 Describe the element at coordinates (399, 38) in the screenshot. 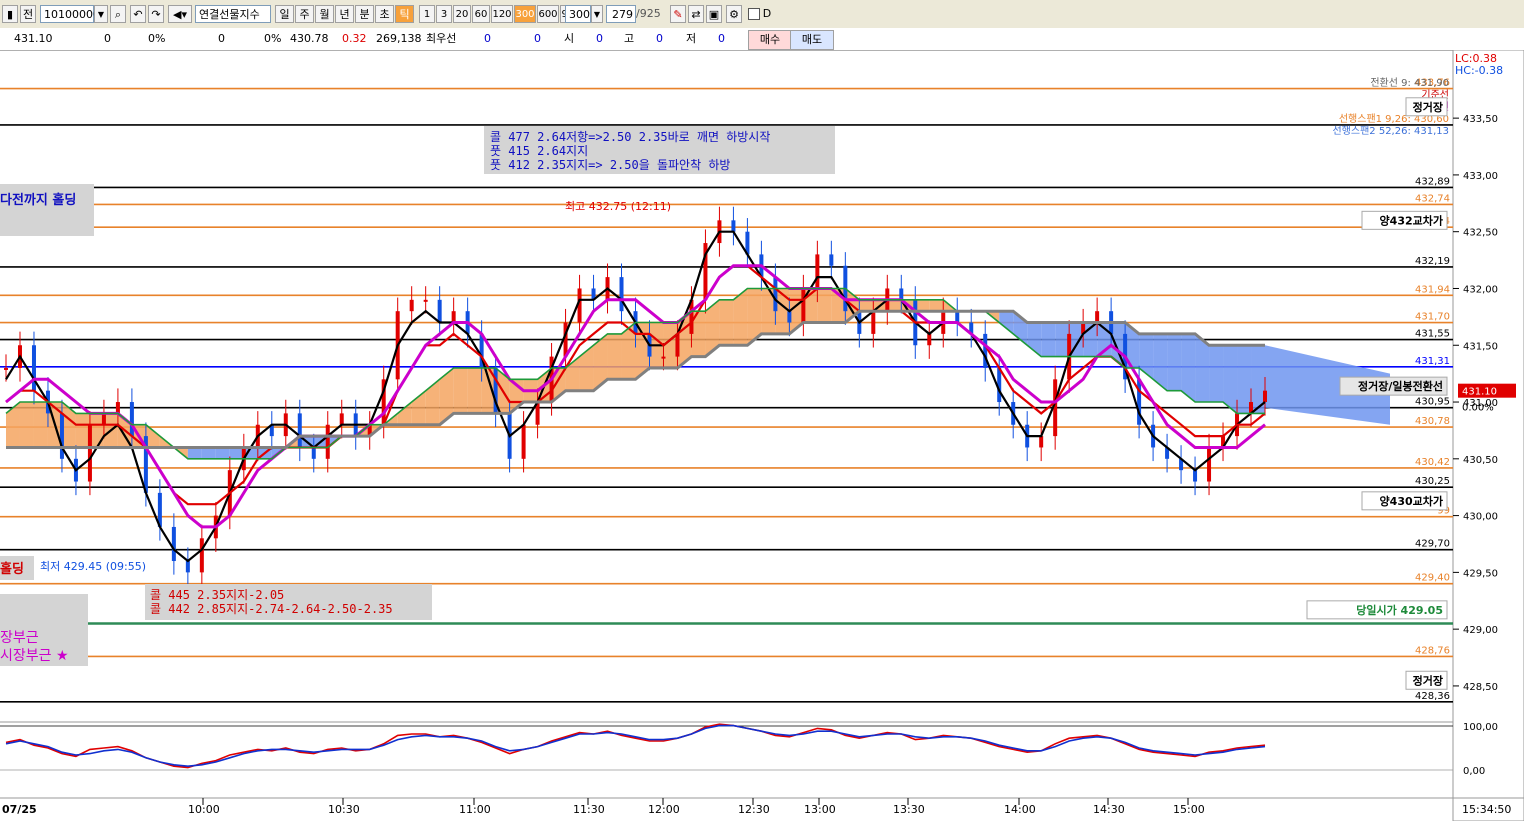

I see `volume-value: 269,138` at that location.